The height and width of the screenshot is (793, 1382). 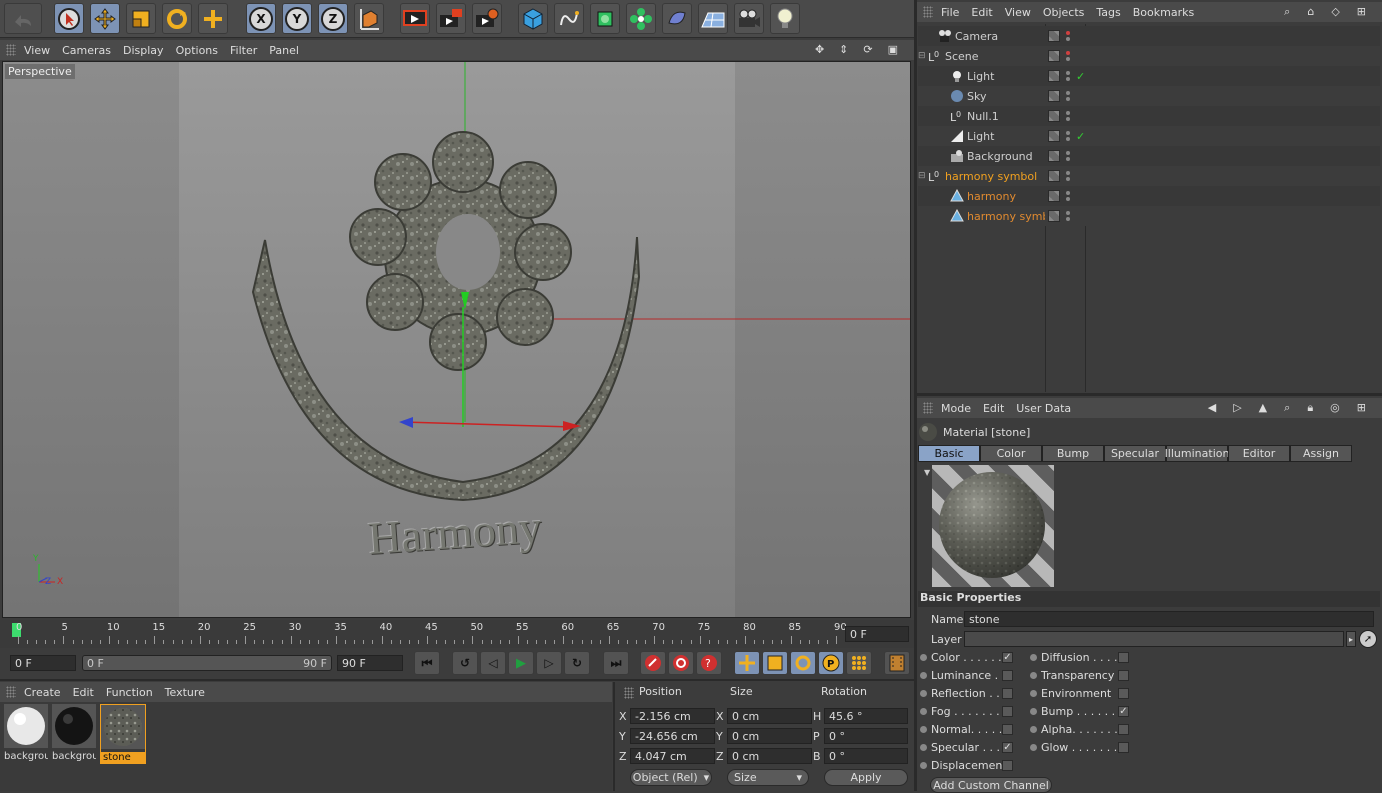 What do you see at coordinates (819, 49) in the screenshot?
I see `pan-icon: ✥` at bounding box center [819, 49].